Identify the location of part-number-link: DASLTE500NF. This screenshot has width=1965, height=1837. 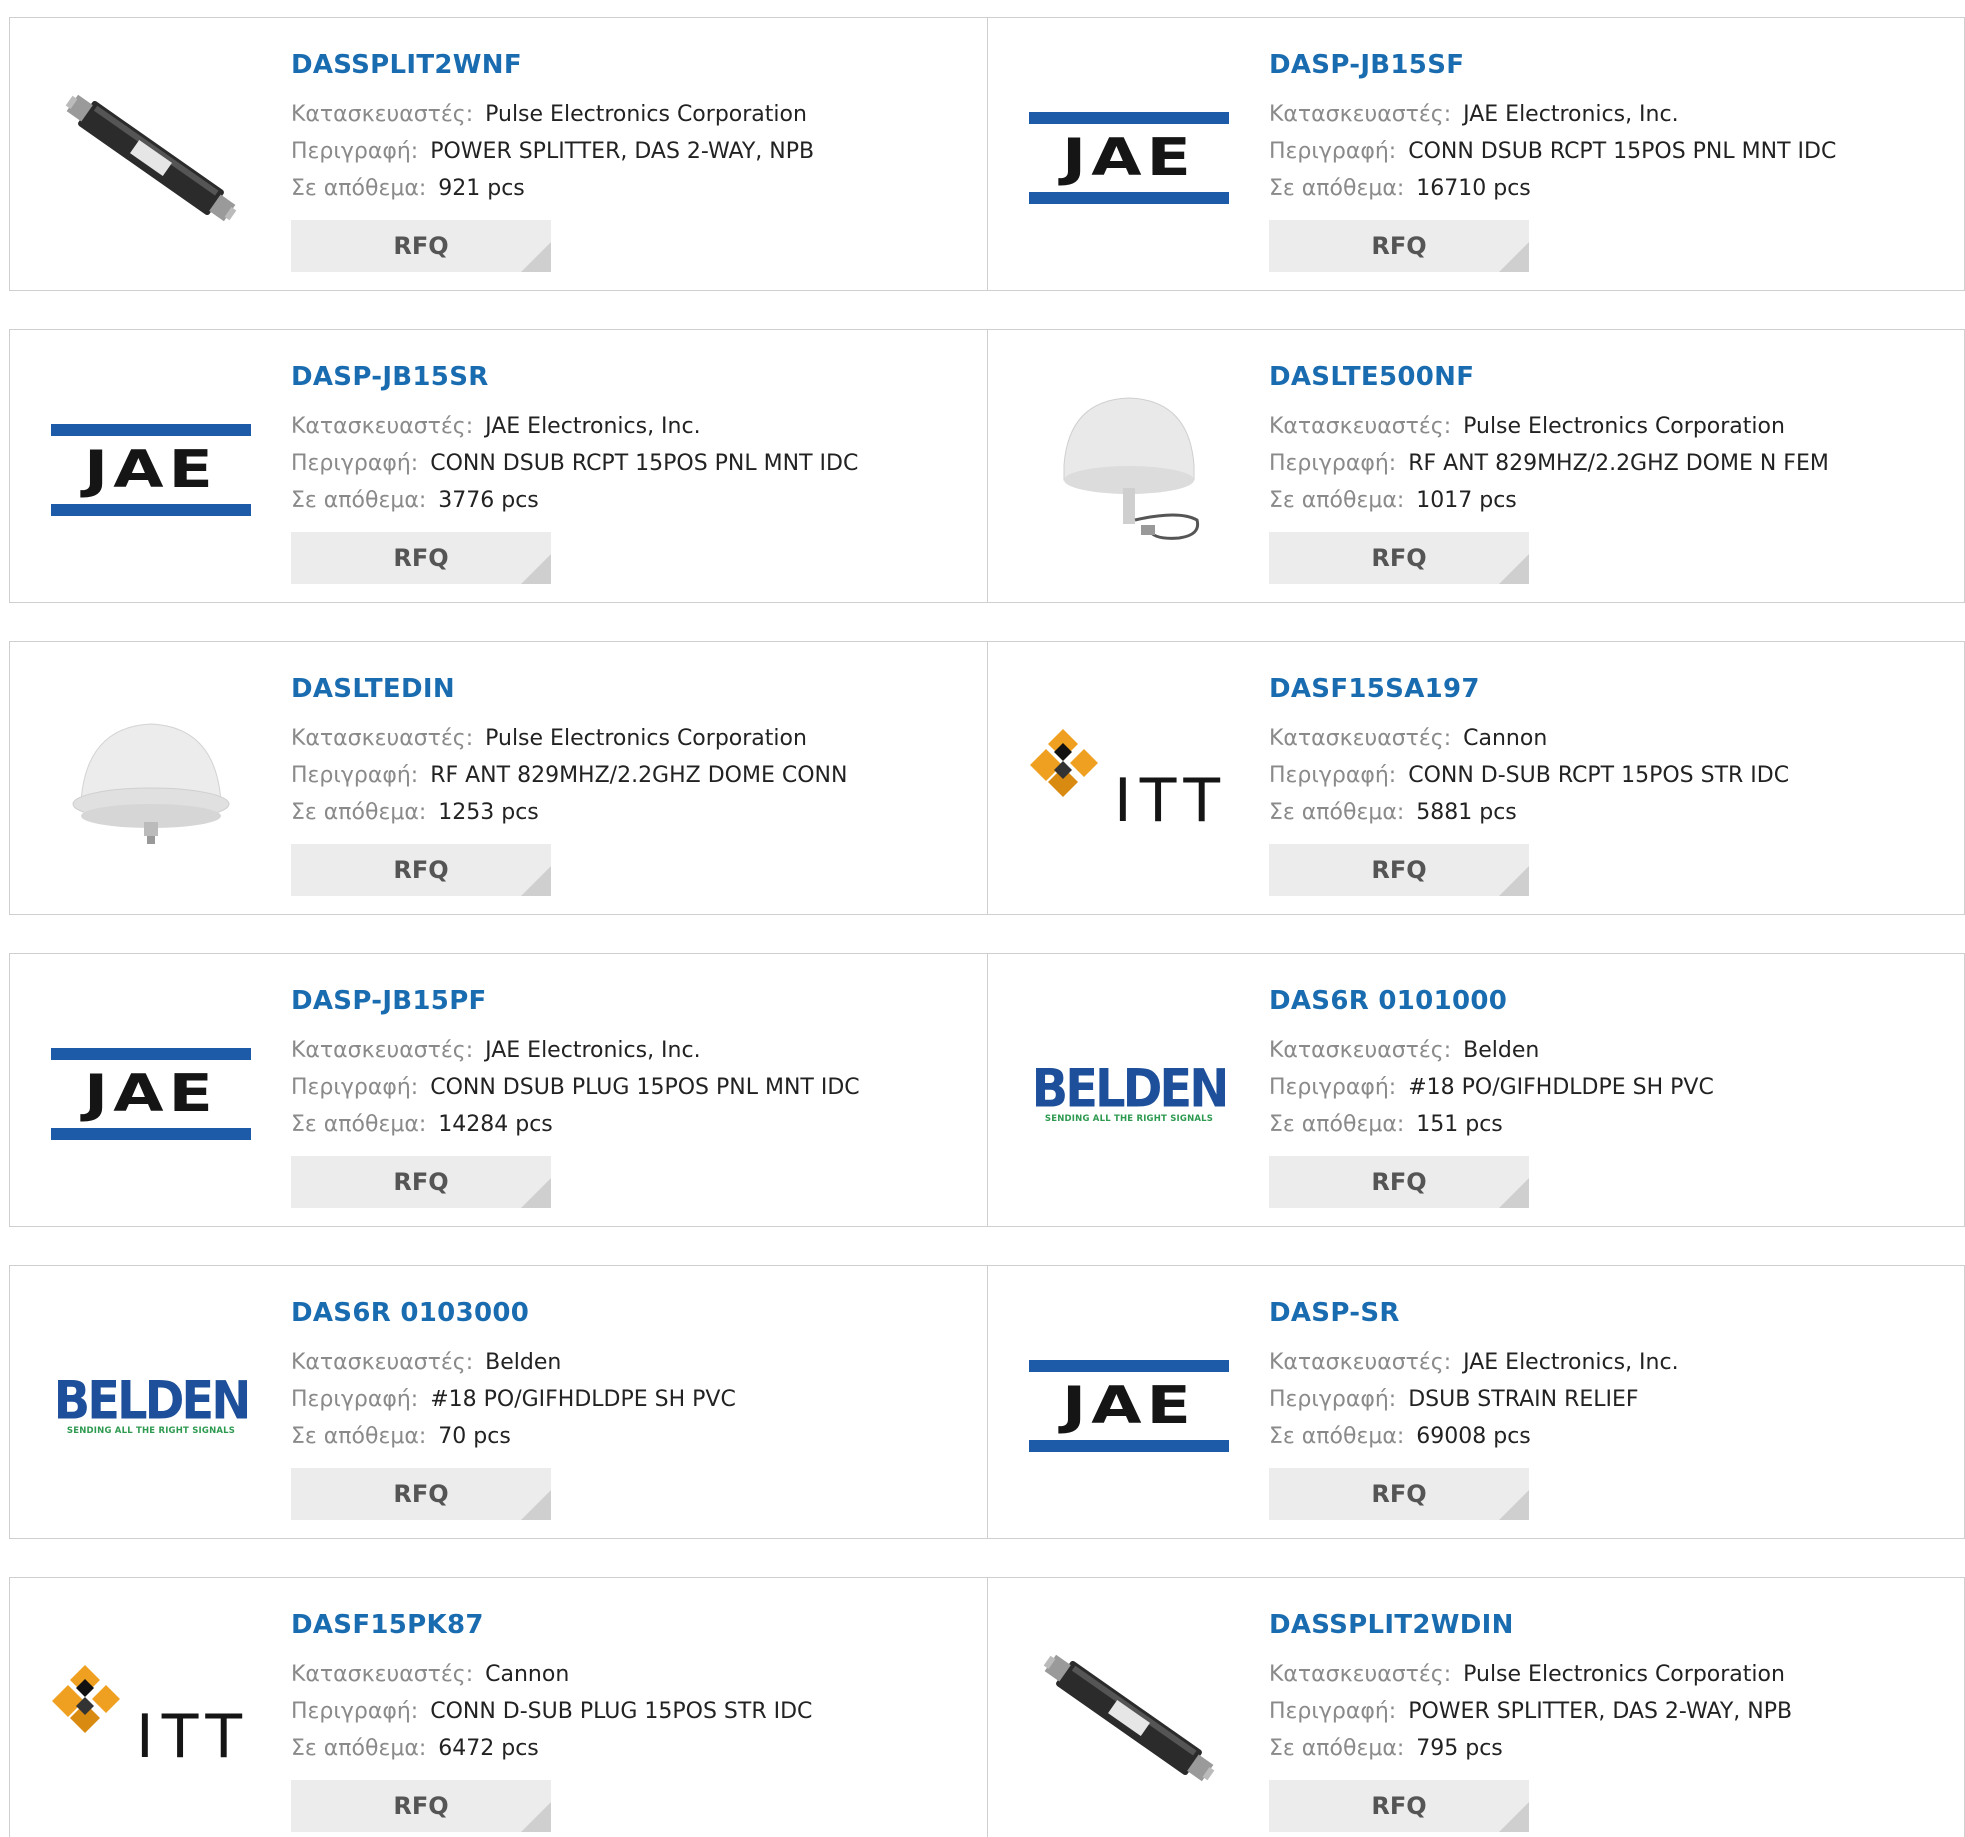
(1549, 377).